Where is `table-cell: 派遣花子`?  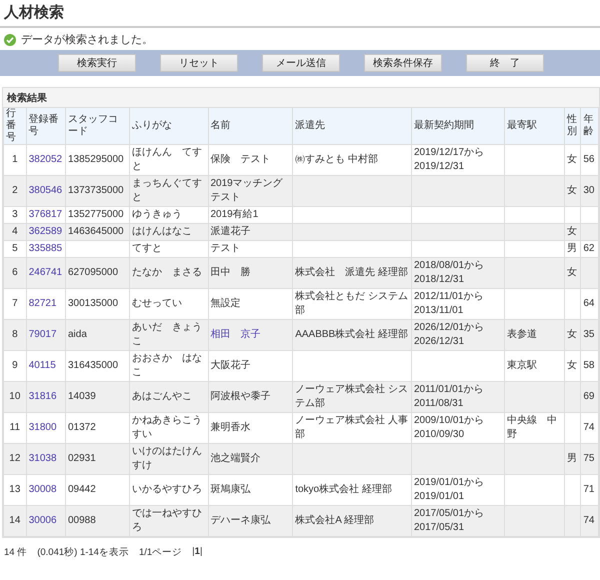 table-cell: 派遣花子 is located at coordinates (250, 232).